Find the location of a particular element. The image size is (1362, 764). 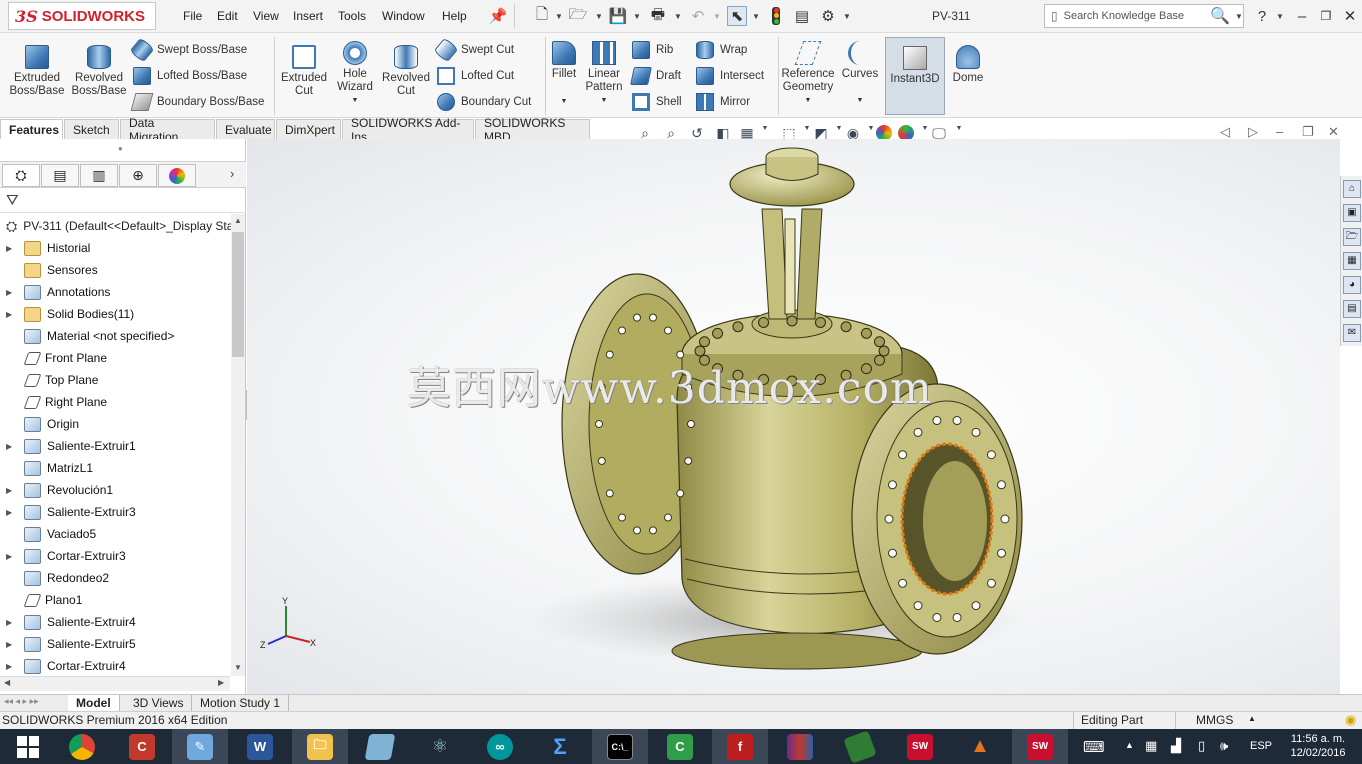

minimize-window-icon: – is located at coordinates (1302, 16).